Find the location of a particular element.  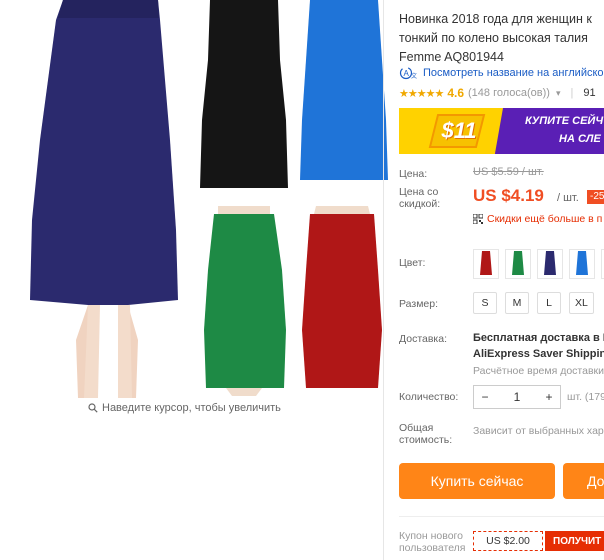

magnifier-icon is located at coordinates (93, 408).